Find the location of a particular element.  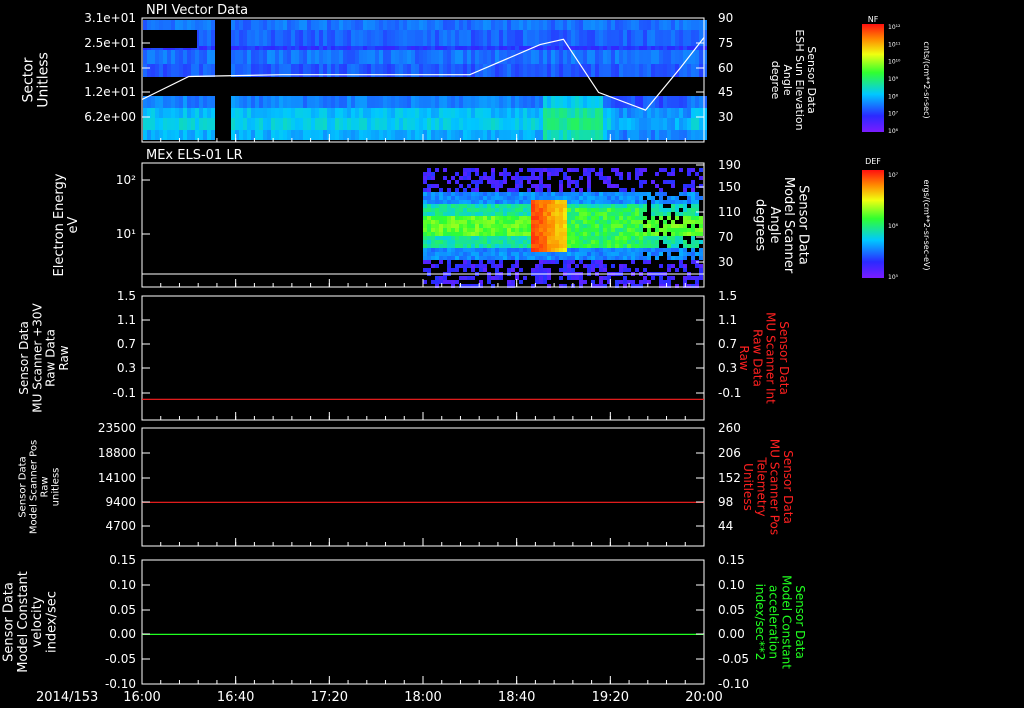

left-tick-label: 0.10 is located at coordinates (122, 585).